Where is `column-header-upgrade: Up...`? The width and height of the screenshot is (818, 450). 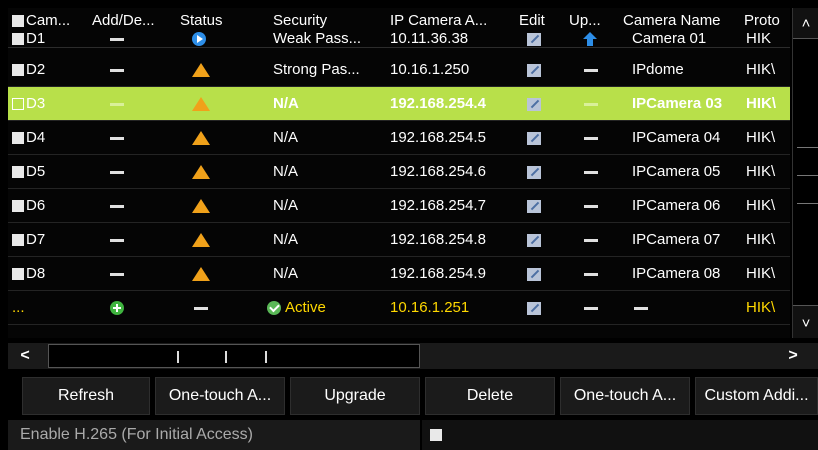
column-header-upgrade: Up... is located at coordinates (593, 21).